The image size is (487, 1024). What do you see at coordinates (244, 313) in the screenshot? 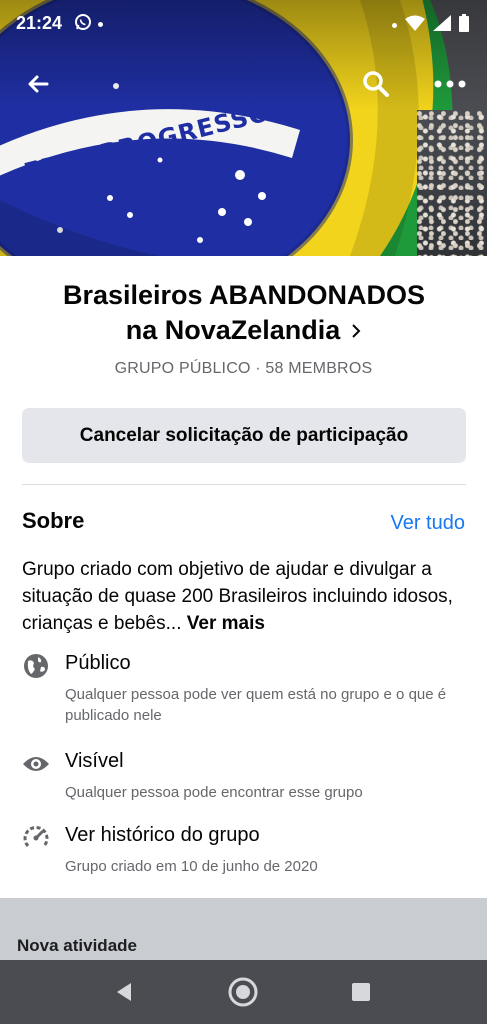
I see `group-title: Brasileiros ABANDONADOS na NovaZelandia` at bounding box center [244, 313].